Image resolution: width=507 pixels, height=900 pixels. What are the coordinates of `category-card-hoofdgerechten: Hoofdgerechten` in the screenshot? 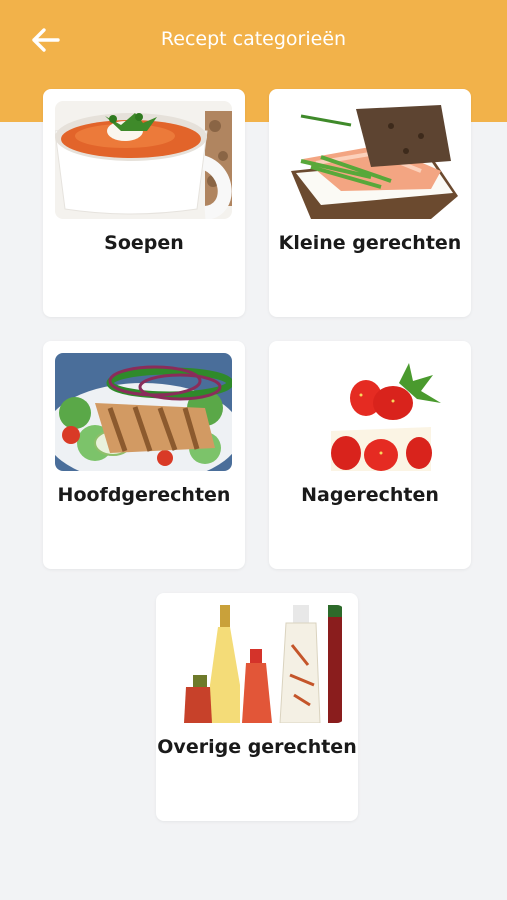 It's located at (144, 455).